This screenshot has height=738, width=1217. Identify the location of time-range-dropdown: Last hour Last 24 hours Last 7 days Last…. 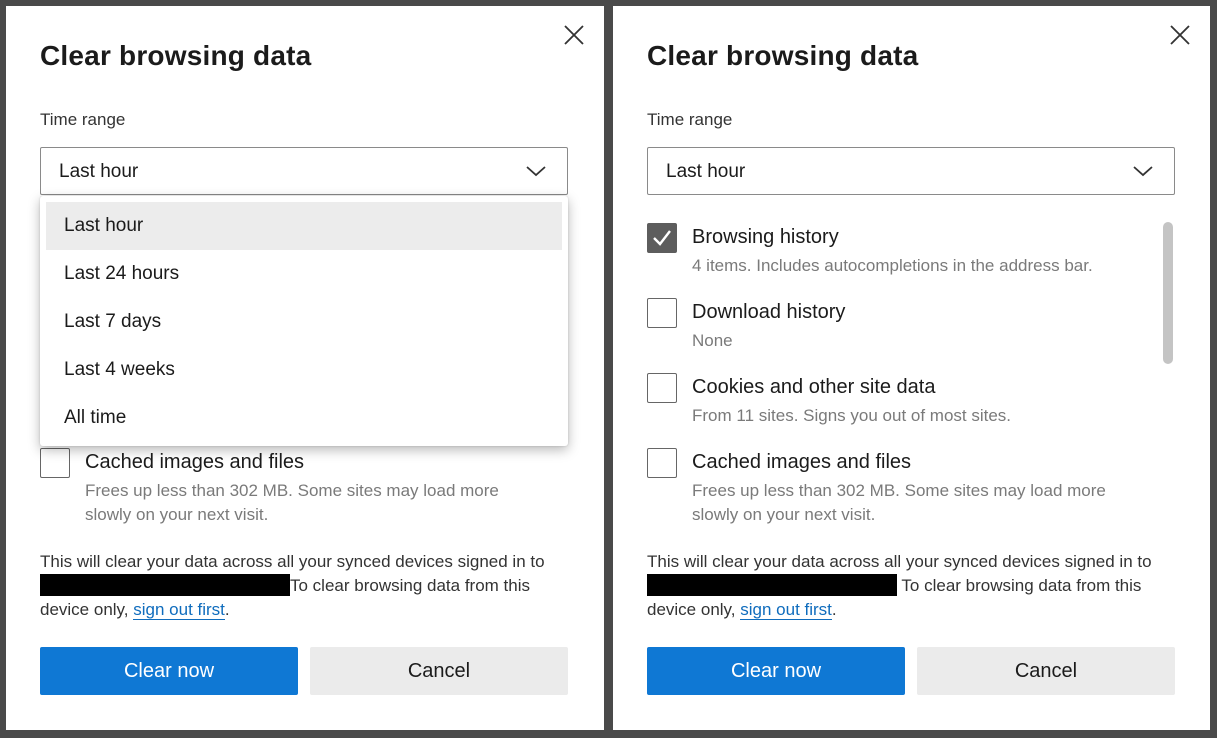
(304, 321).